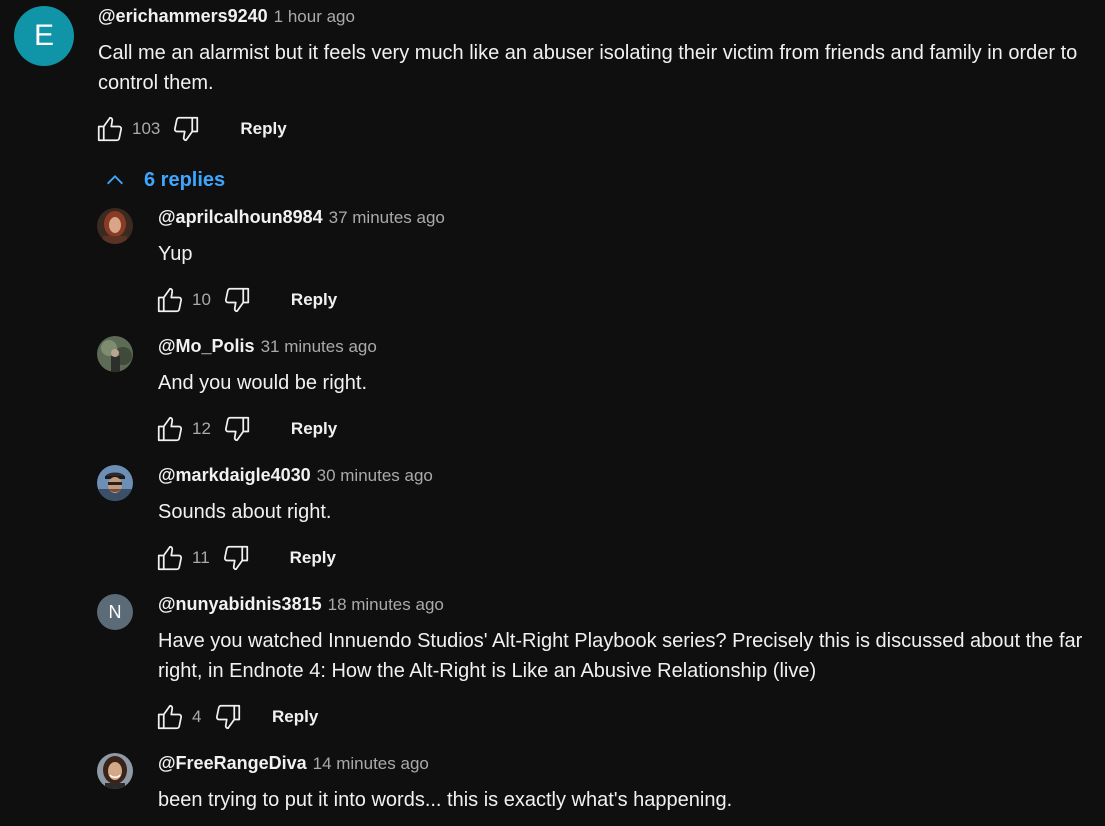 The height and width of the screenshot is (826, 1105). What do you see at coordinates (206, 346) in the screenshot?
I see `comment-author: @Mo_Polis` at bounding box center [206, 346].